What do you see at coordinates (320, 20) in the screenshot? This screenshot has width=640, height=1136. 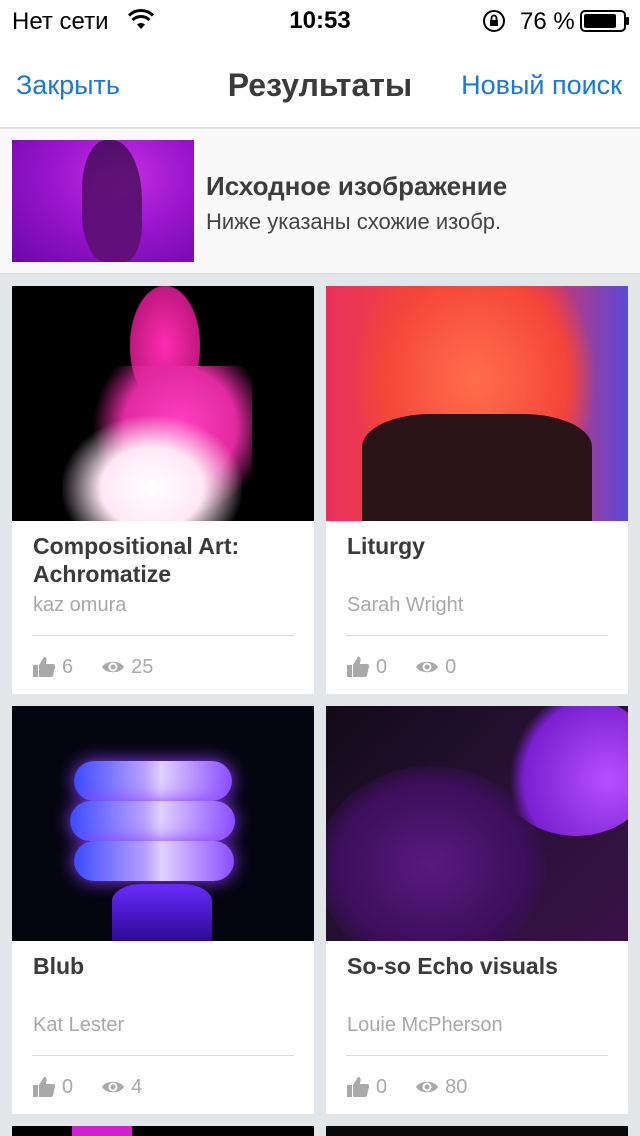 I see `status-bar: Нет сети 10:53 76 %` at bounding box center [320, 20].